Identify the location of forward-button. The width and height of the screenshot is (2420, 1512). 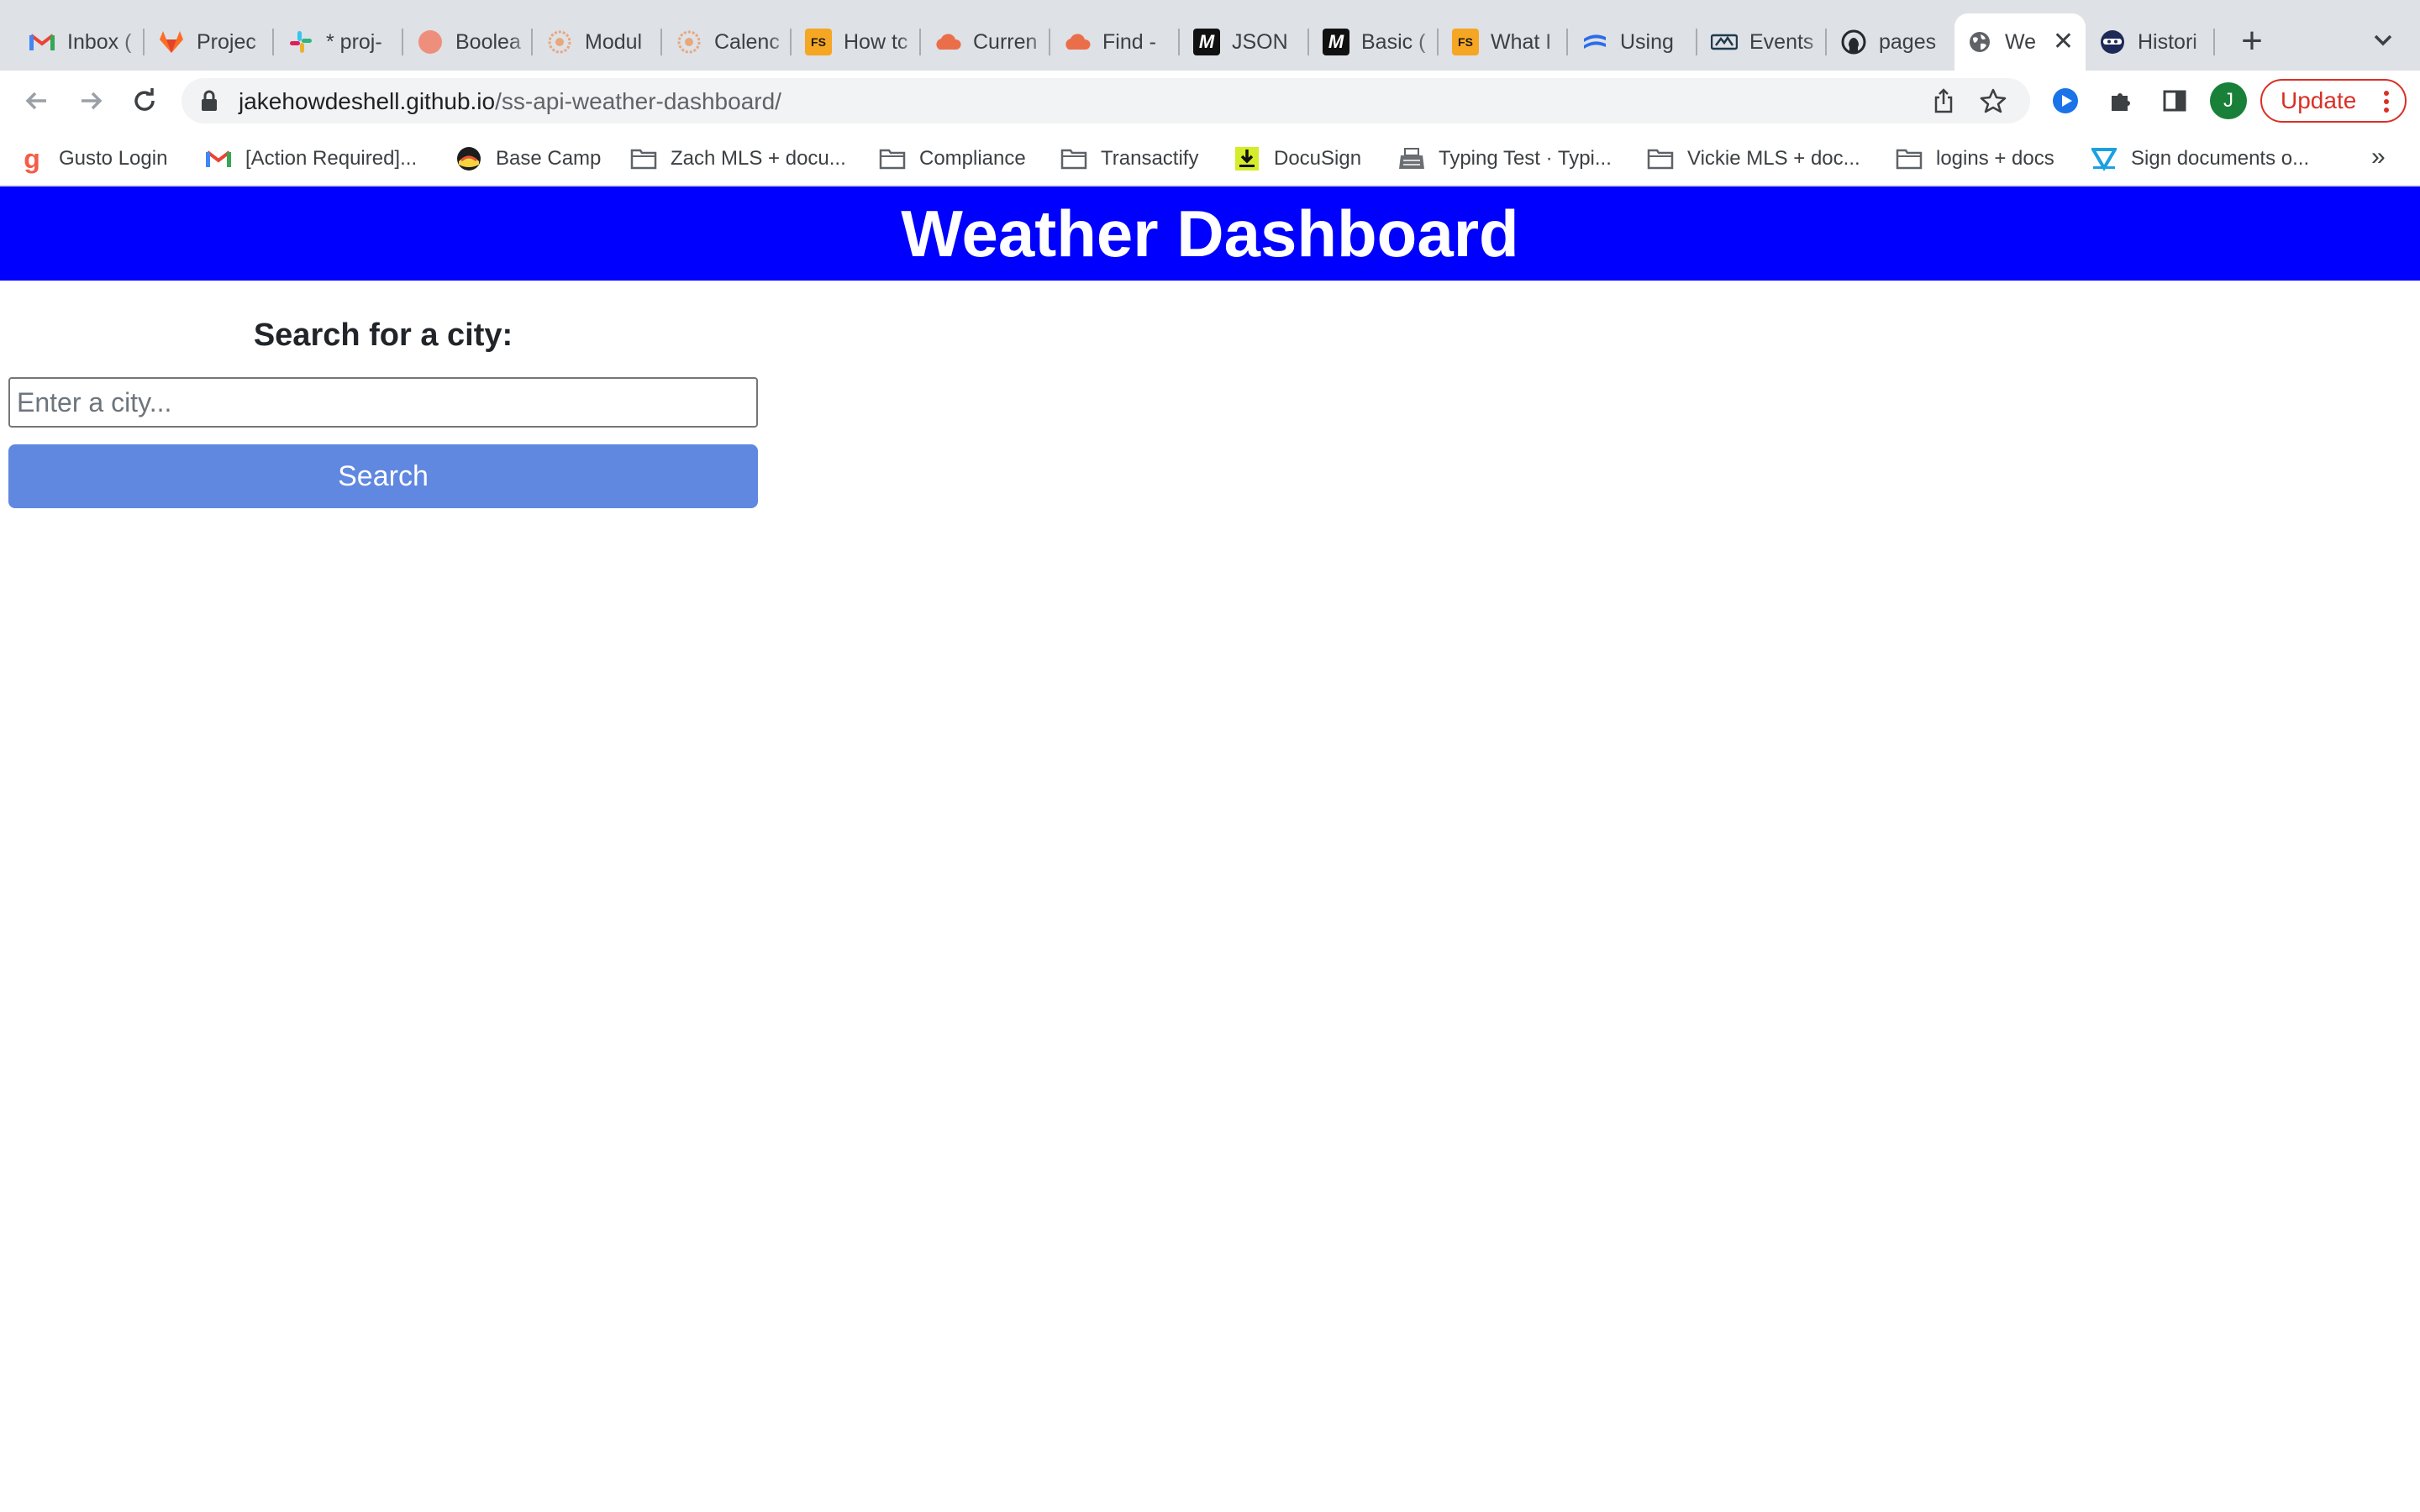
(90, 100).